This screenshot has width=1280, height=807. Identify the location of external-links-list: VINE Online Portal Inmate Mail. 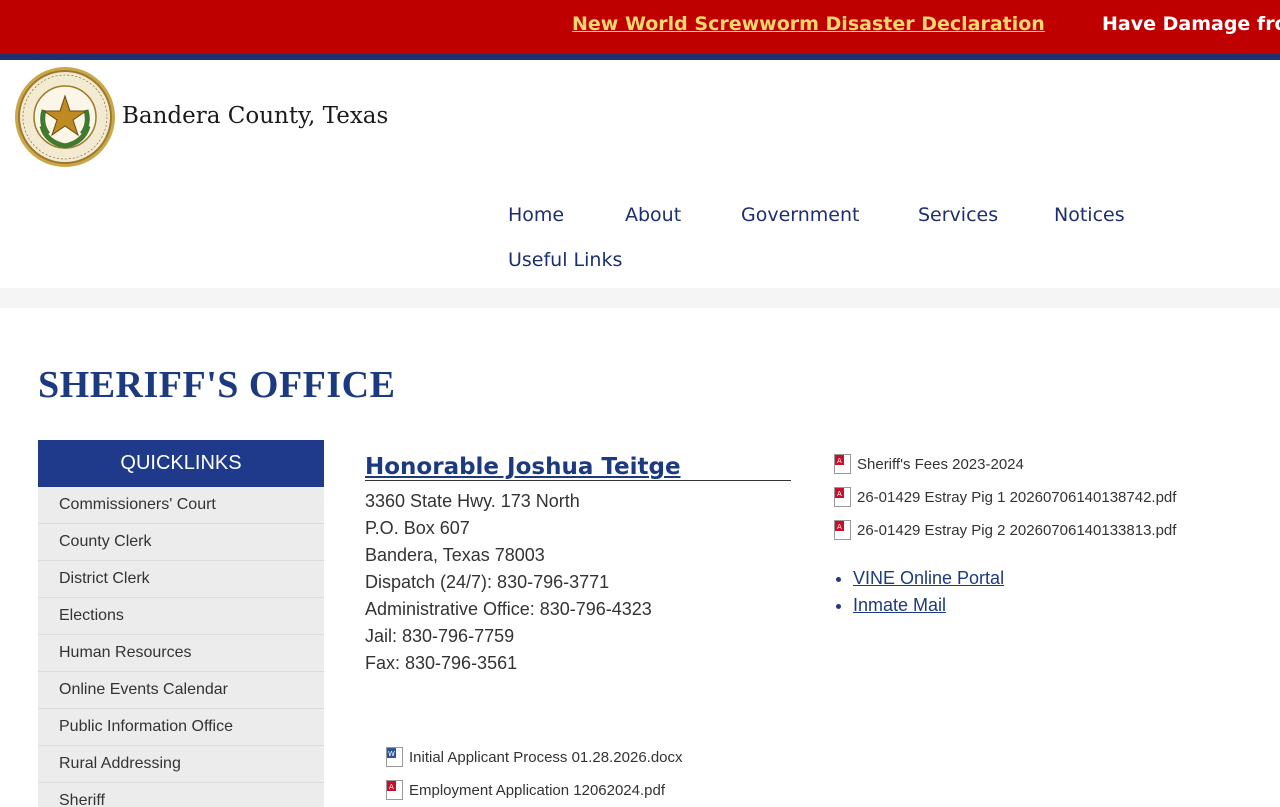
(919, 592).